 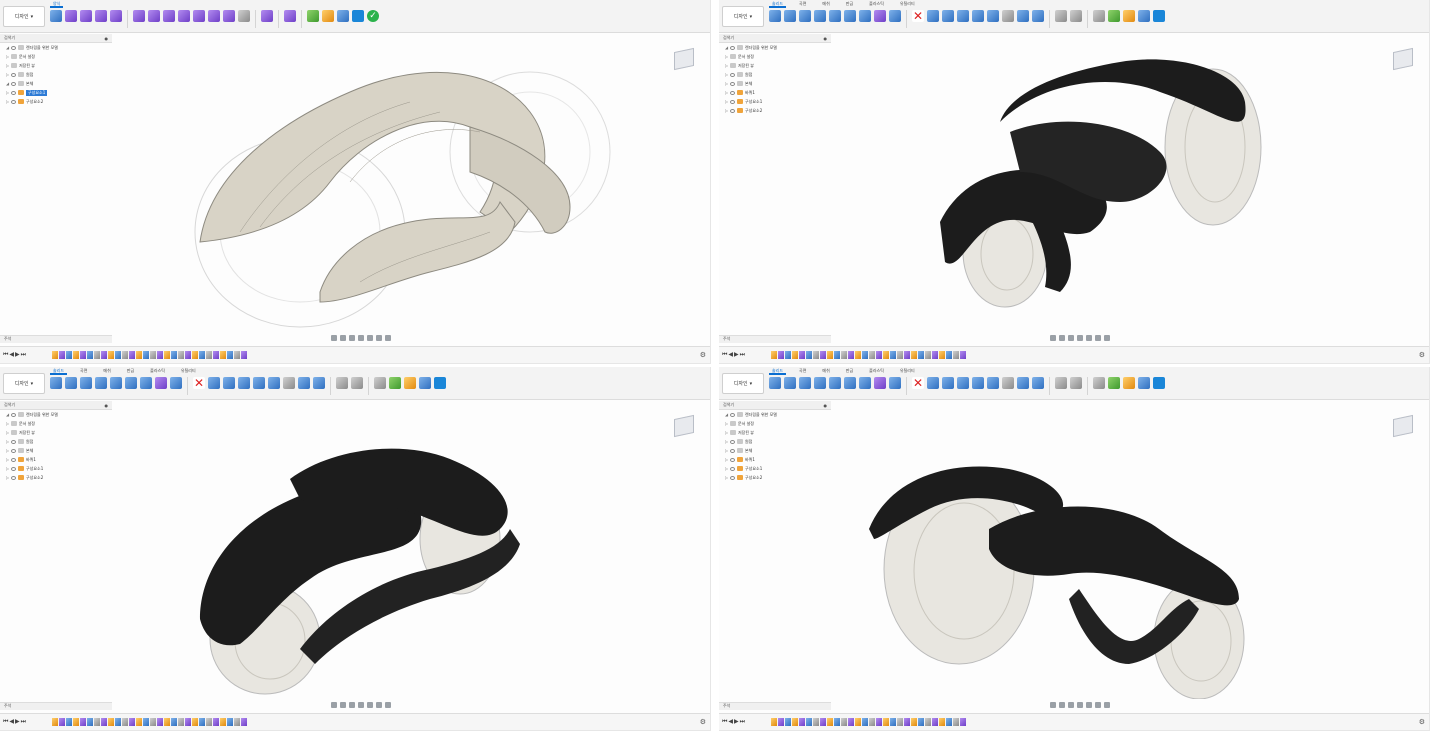 I want to click on sweep-icon, so click(x=820, y=16).